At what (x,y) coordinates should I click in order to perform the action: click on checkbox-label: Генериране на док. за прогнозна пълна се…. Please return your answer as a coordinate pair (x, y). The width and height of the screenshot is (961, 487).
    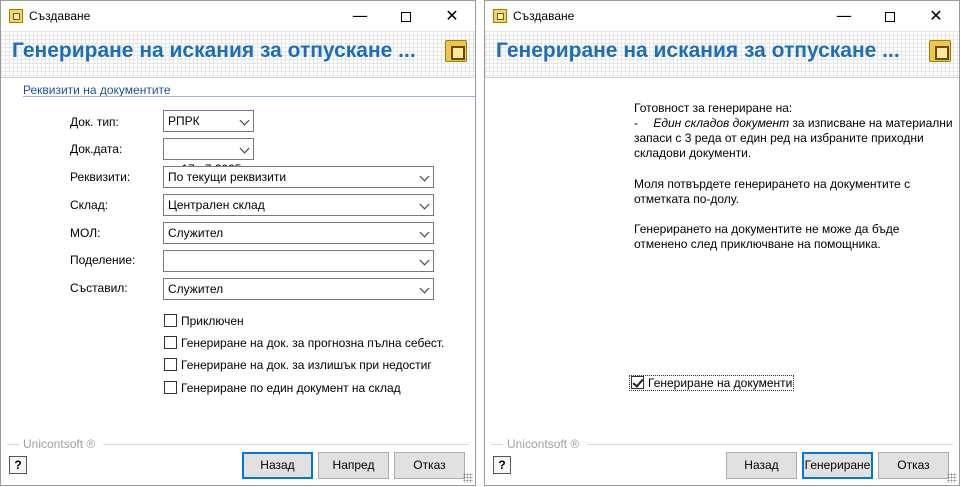
    Looking at the image, I should click on (313, 343).